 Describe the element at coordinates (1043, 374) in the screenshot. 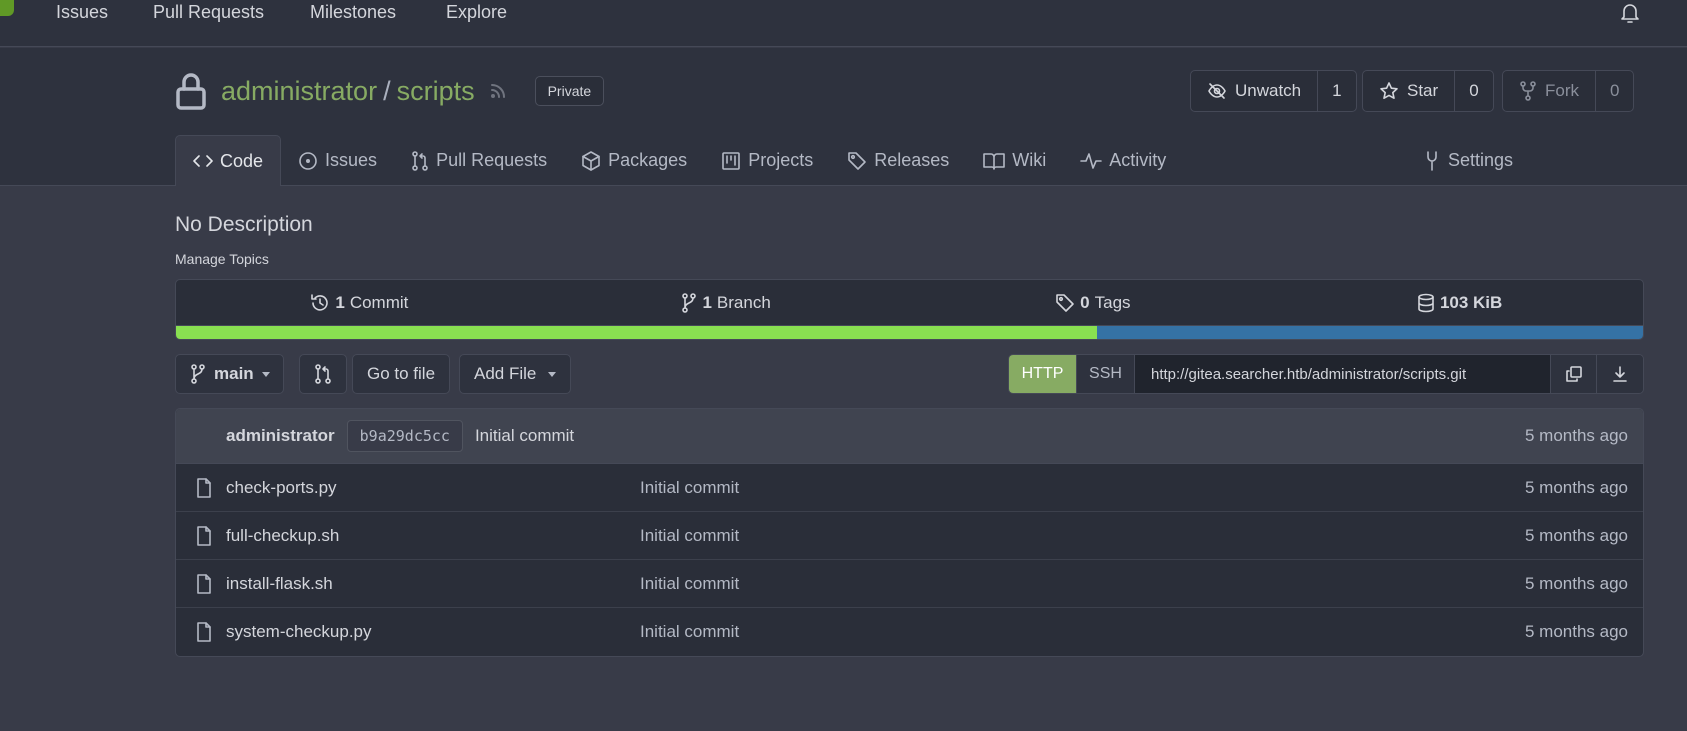

I see `http-button: HTTP` at that location.